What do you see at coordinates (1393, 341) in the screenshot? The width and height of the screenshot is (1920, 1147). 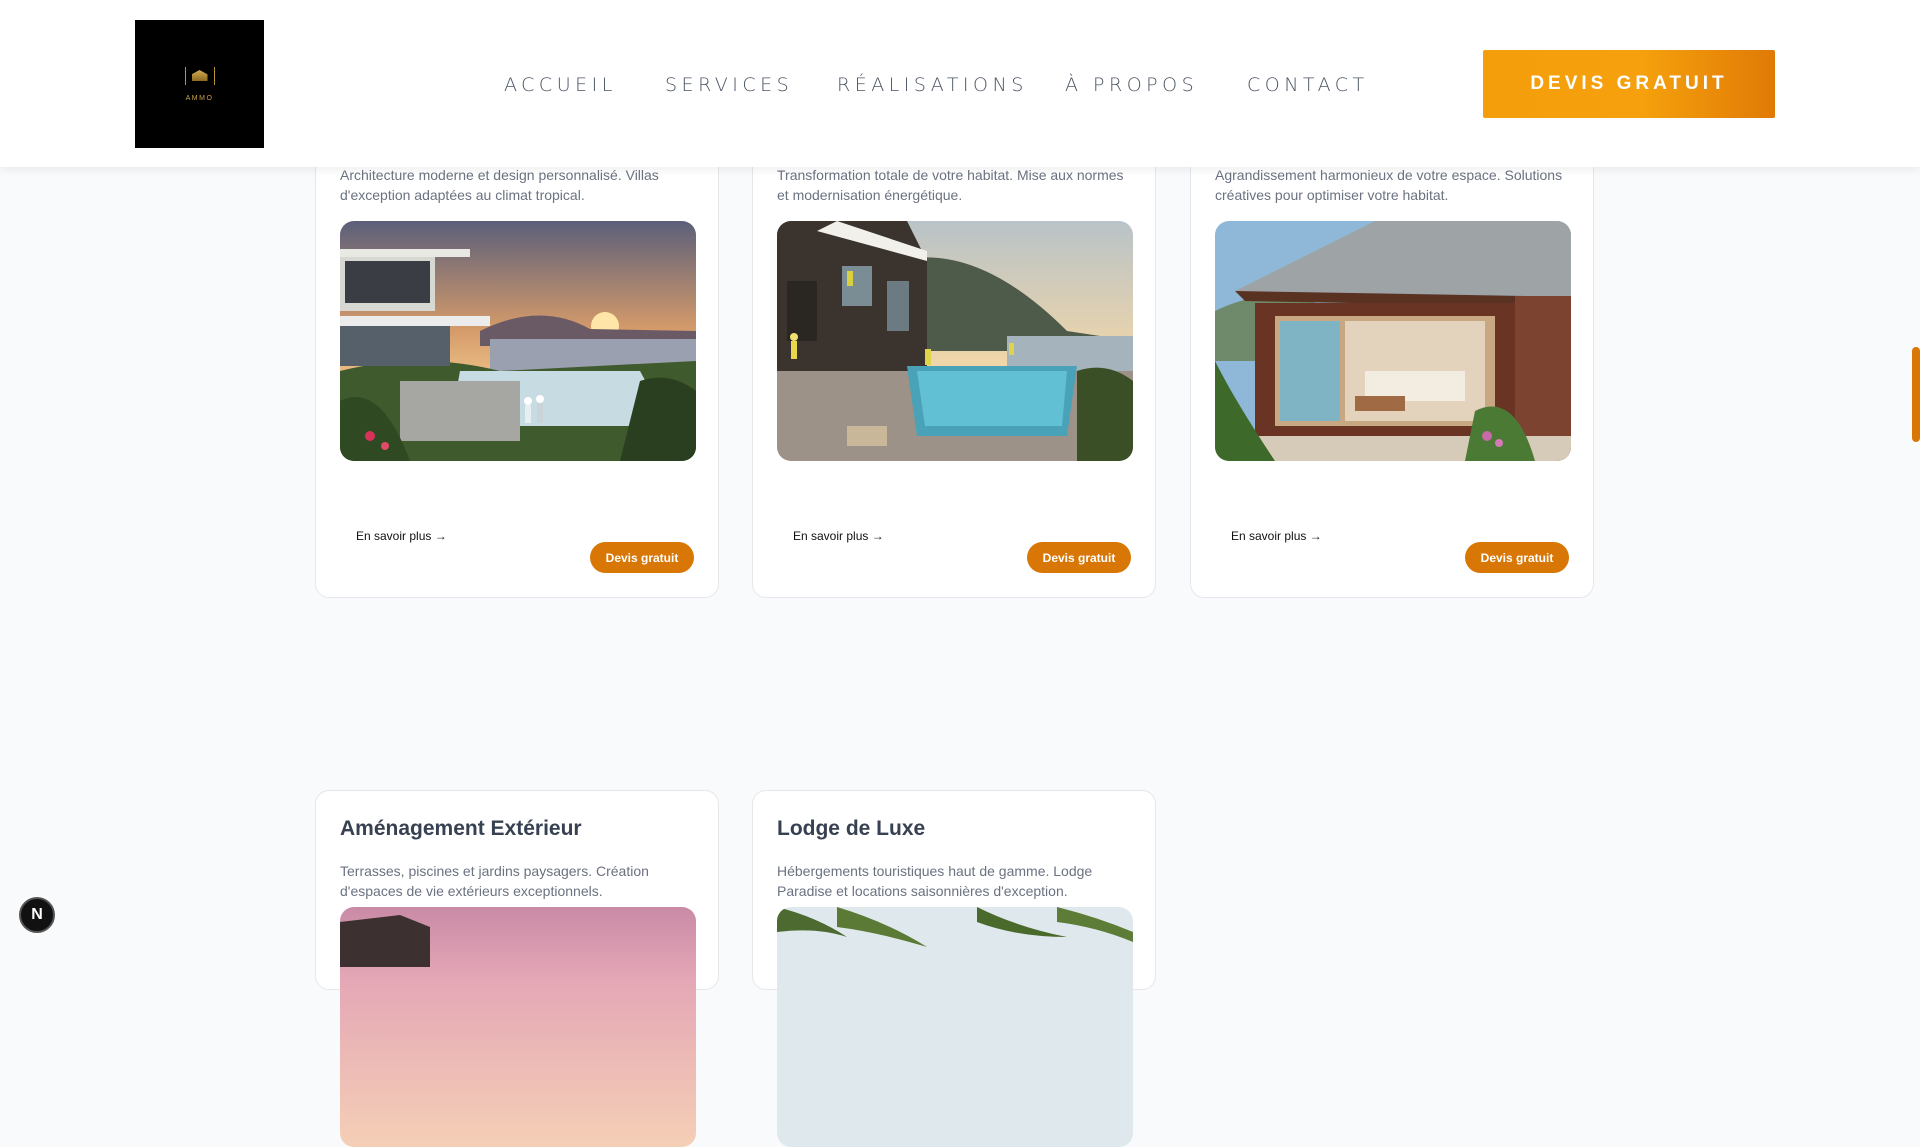 I see `card-image-extension` at bounding box center [1393, 341].